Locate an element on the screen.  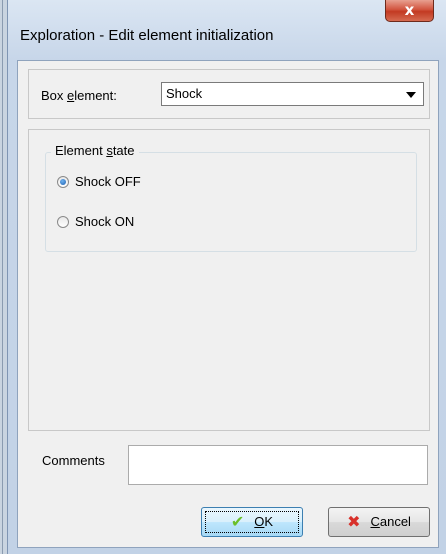
radio-shock-on: Shock ON is located at coordinates (95, 221).